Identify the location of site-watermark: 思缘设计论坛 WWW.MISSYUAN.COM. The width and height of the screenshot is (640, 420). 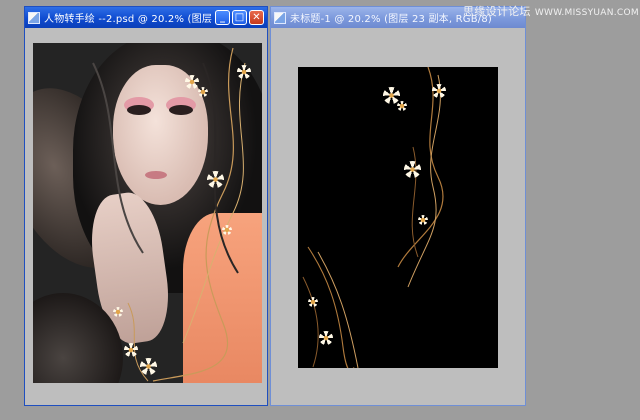
(551, 11).